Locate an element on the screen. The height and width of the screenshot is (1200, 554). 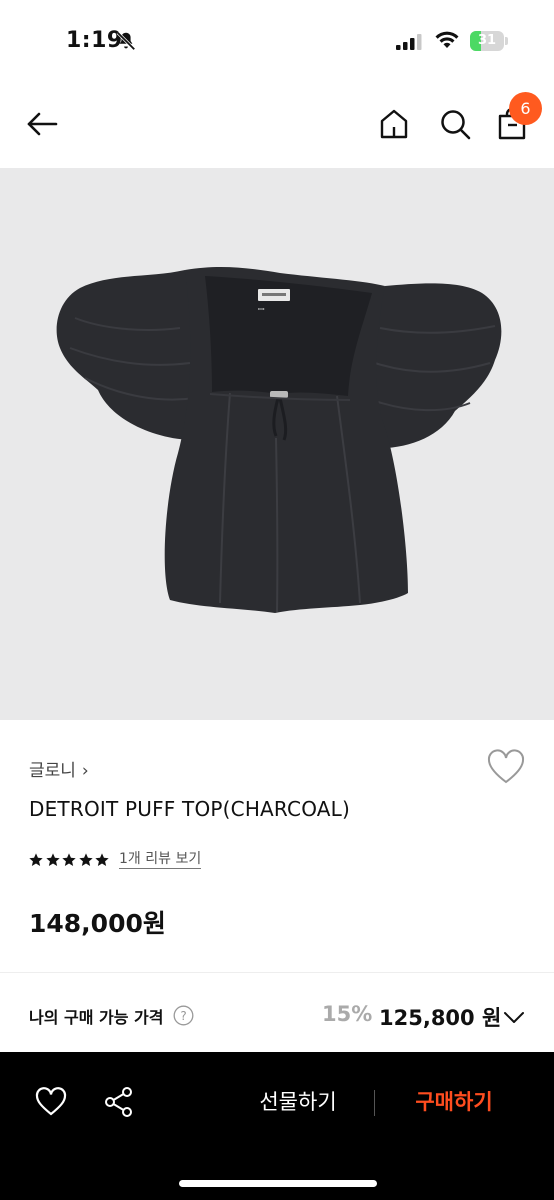
section-divider is located at coordinates (277, 972).